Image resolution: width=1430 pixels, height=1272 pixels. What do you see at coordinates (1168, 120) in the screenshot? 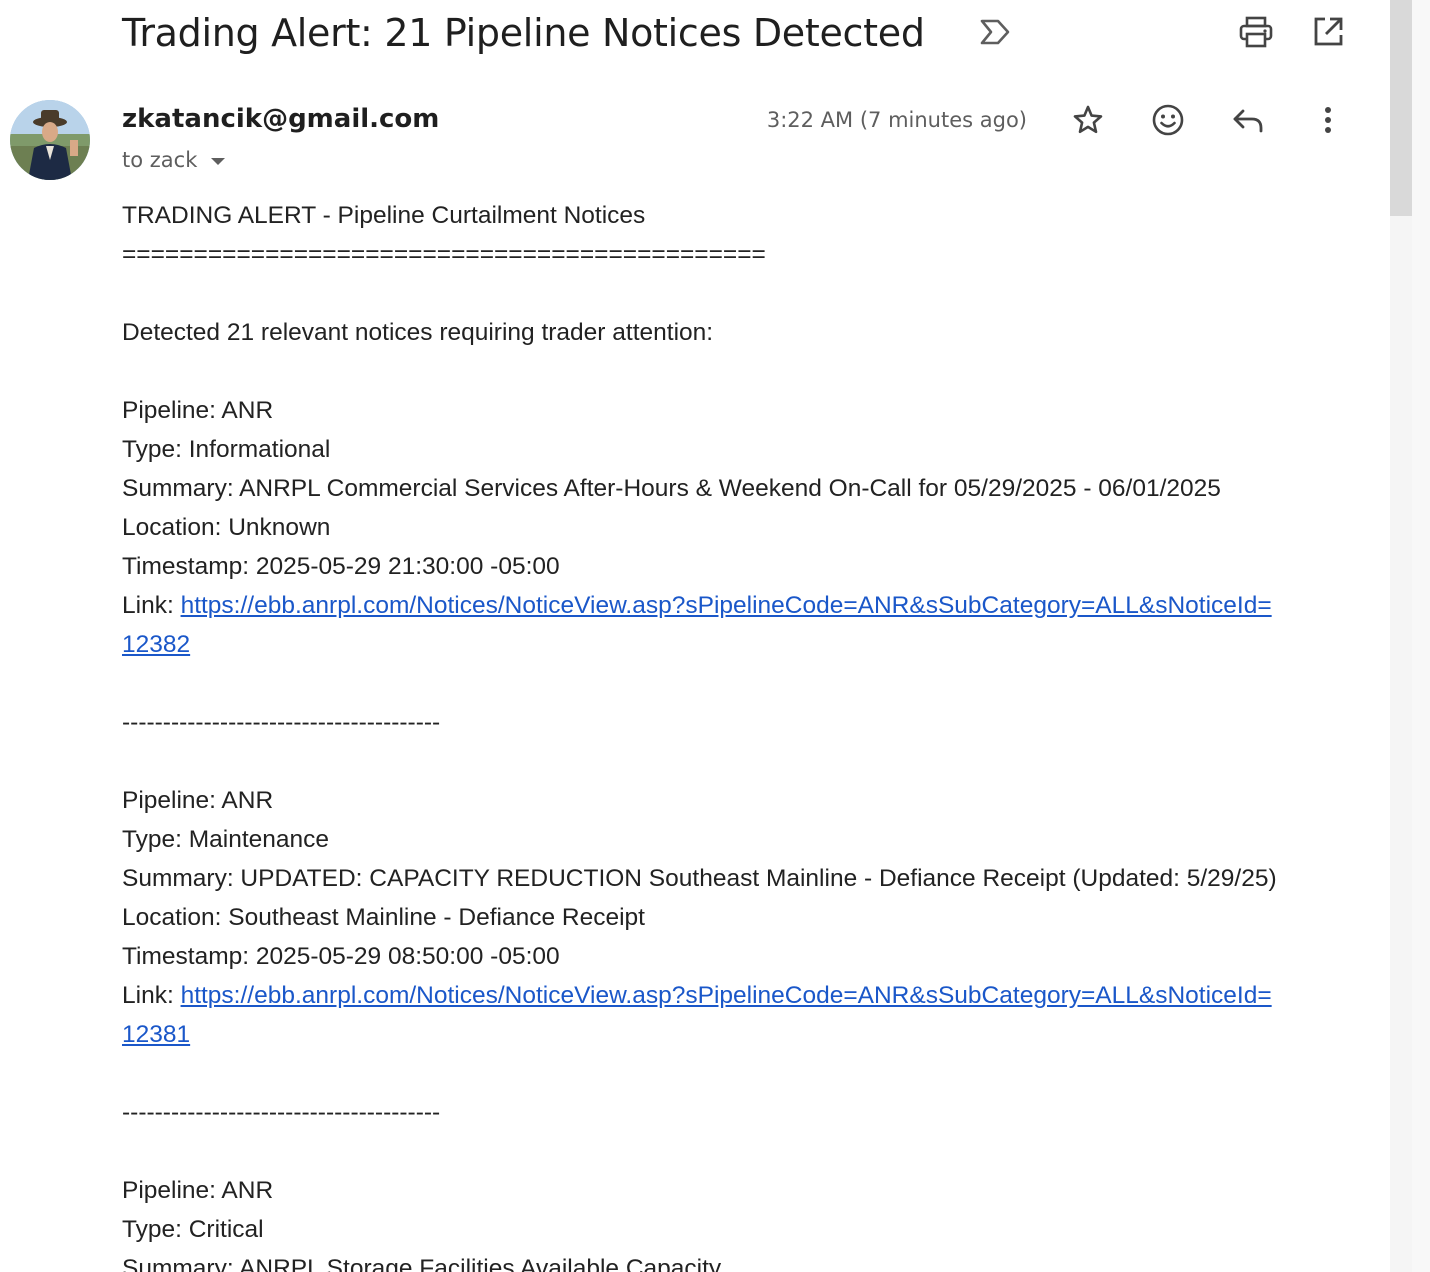
I see `emoji-reaction-icon` at bounding box center [1168, 120].